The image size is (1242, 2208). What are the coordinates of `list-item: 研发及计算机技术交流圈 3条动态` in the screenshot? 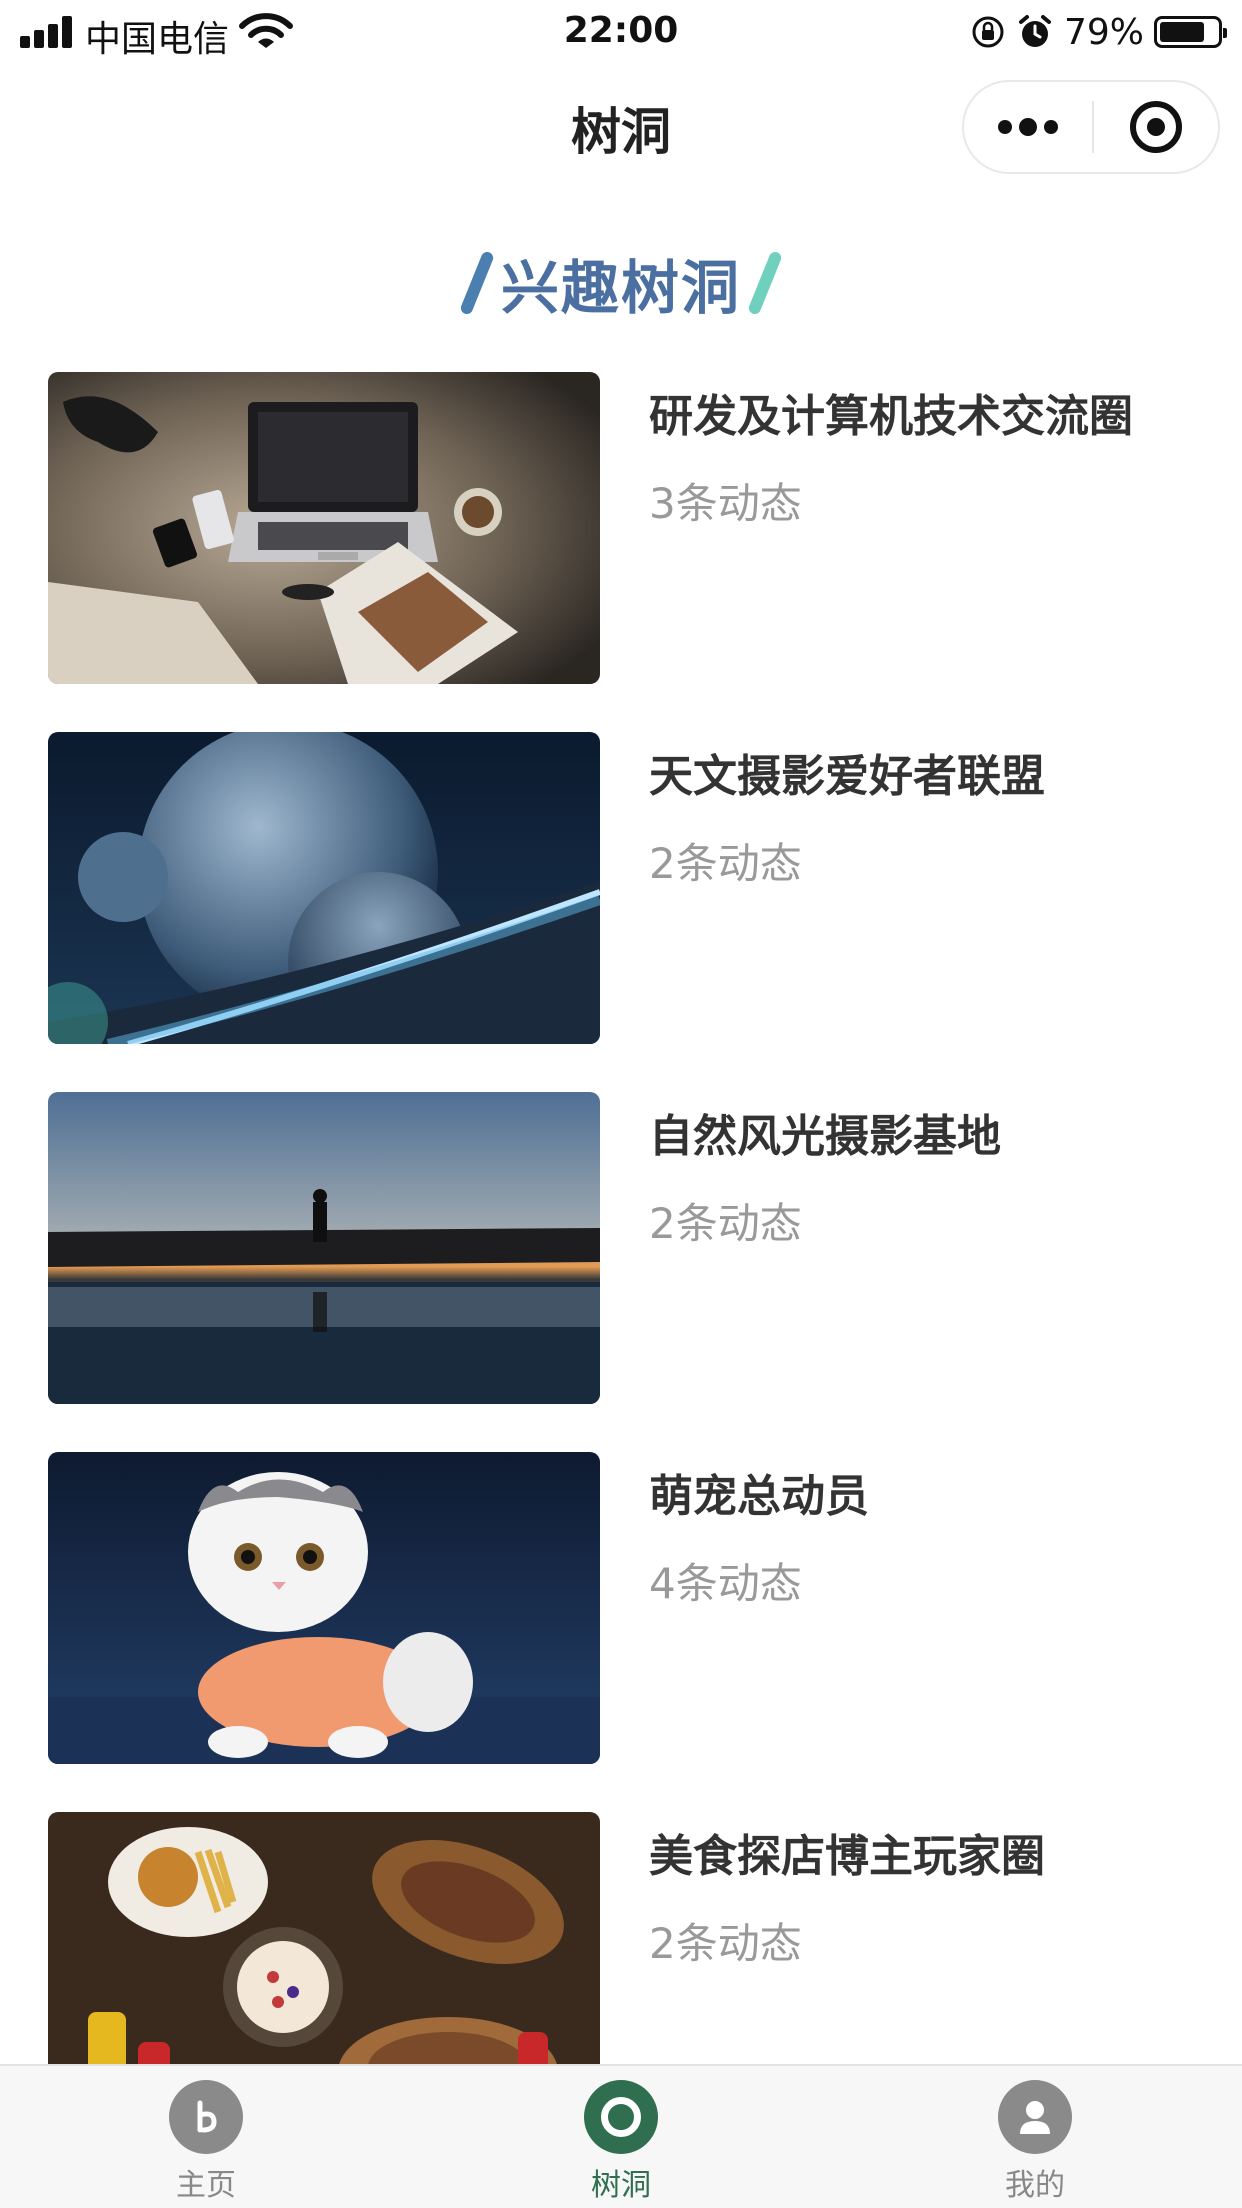 It's located at (628, 528).